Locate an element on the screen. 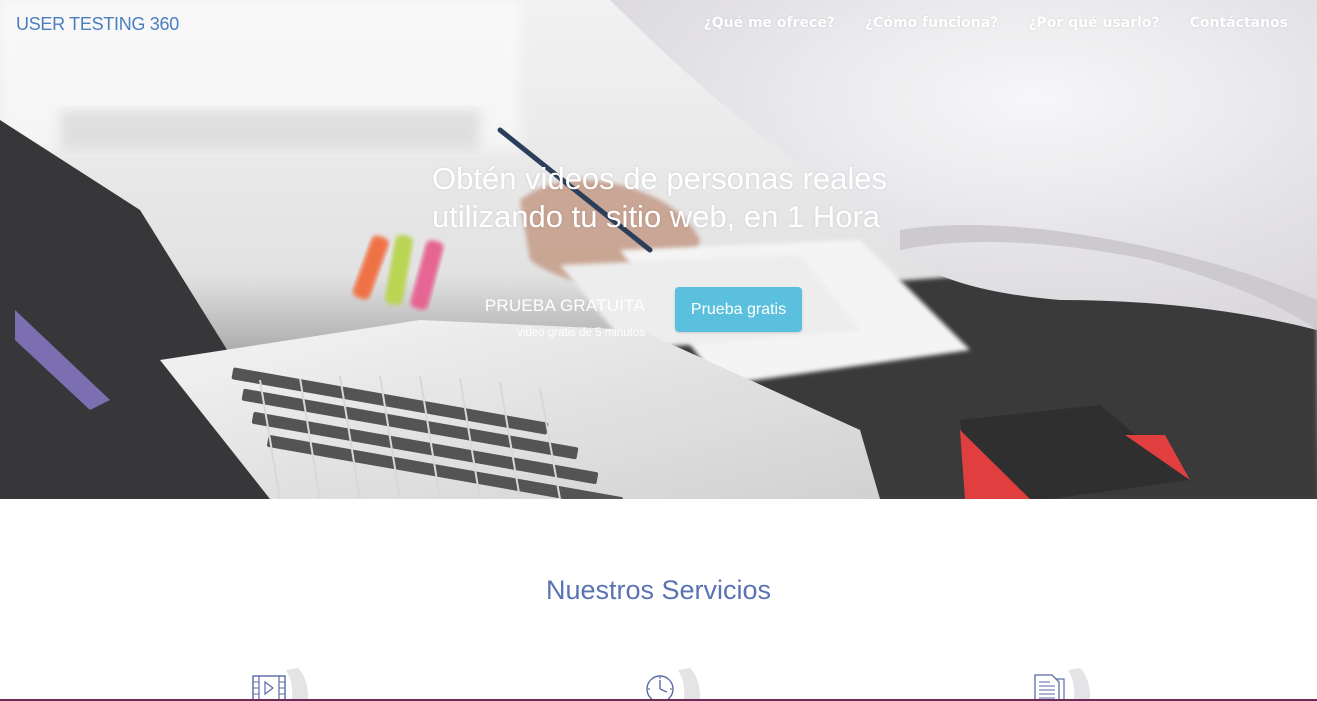  services-title: Nuestros Servicios is located at coordinates (658, 590).